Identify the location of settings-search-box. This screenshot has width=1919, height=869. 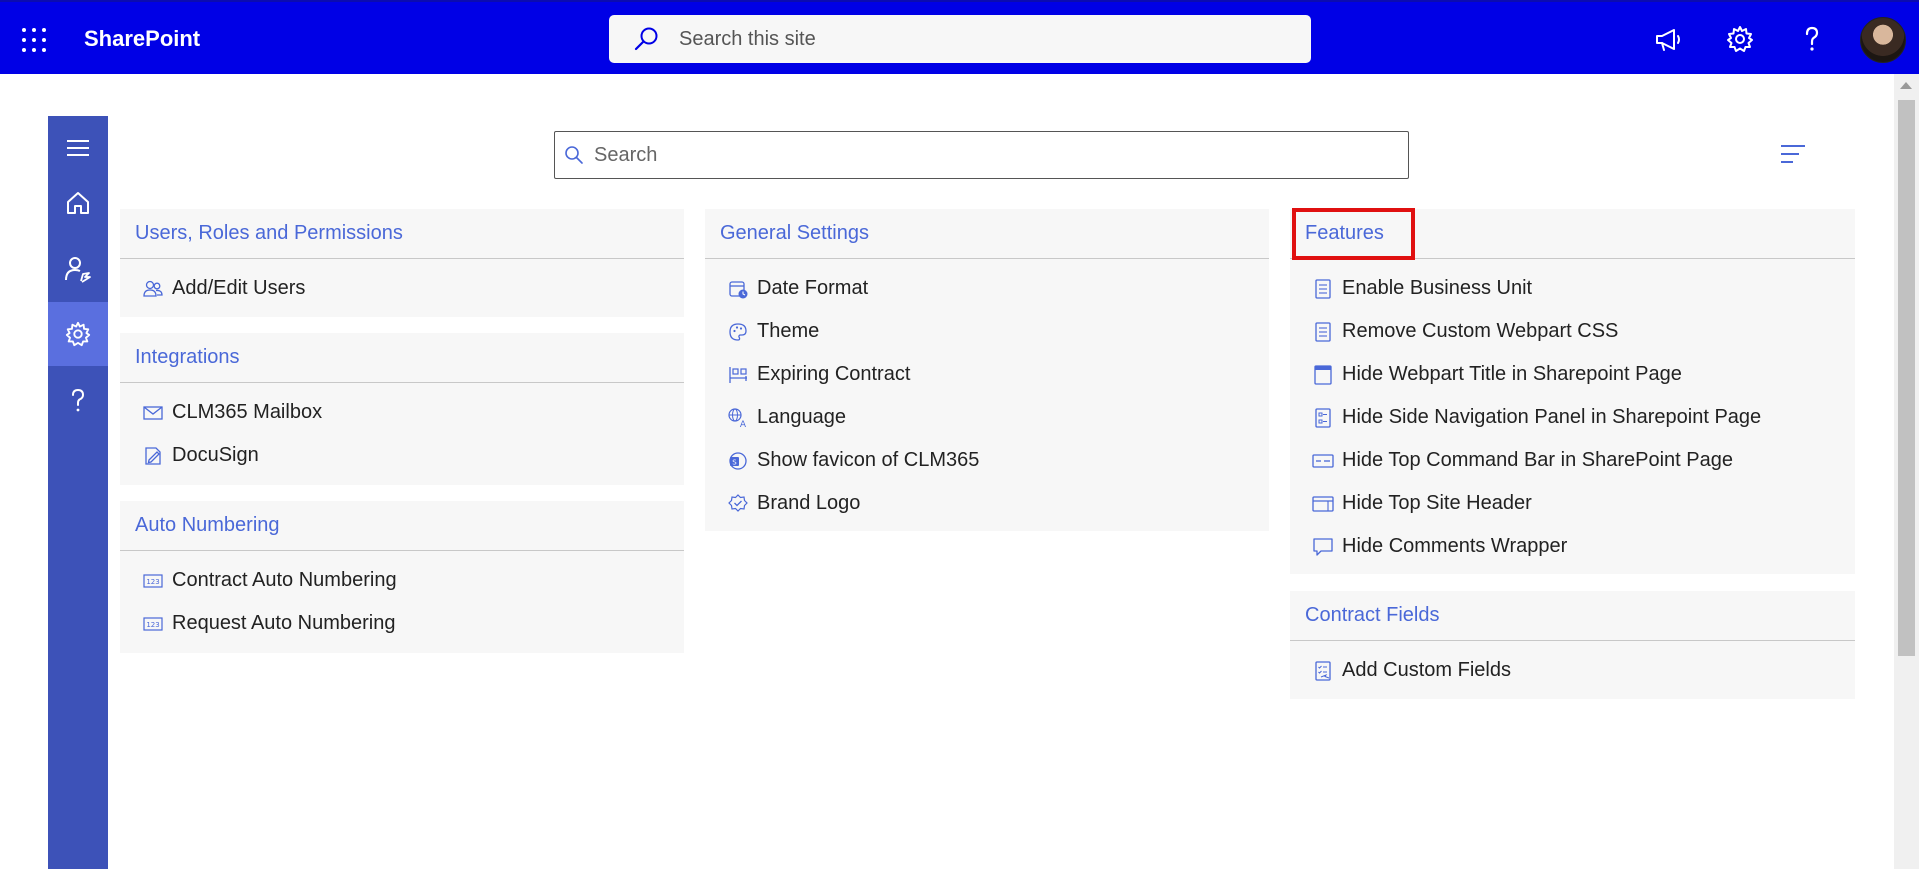
(981, 155).